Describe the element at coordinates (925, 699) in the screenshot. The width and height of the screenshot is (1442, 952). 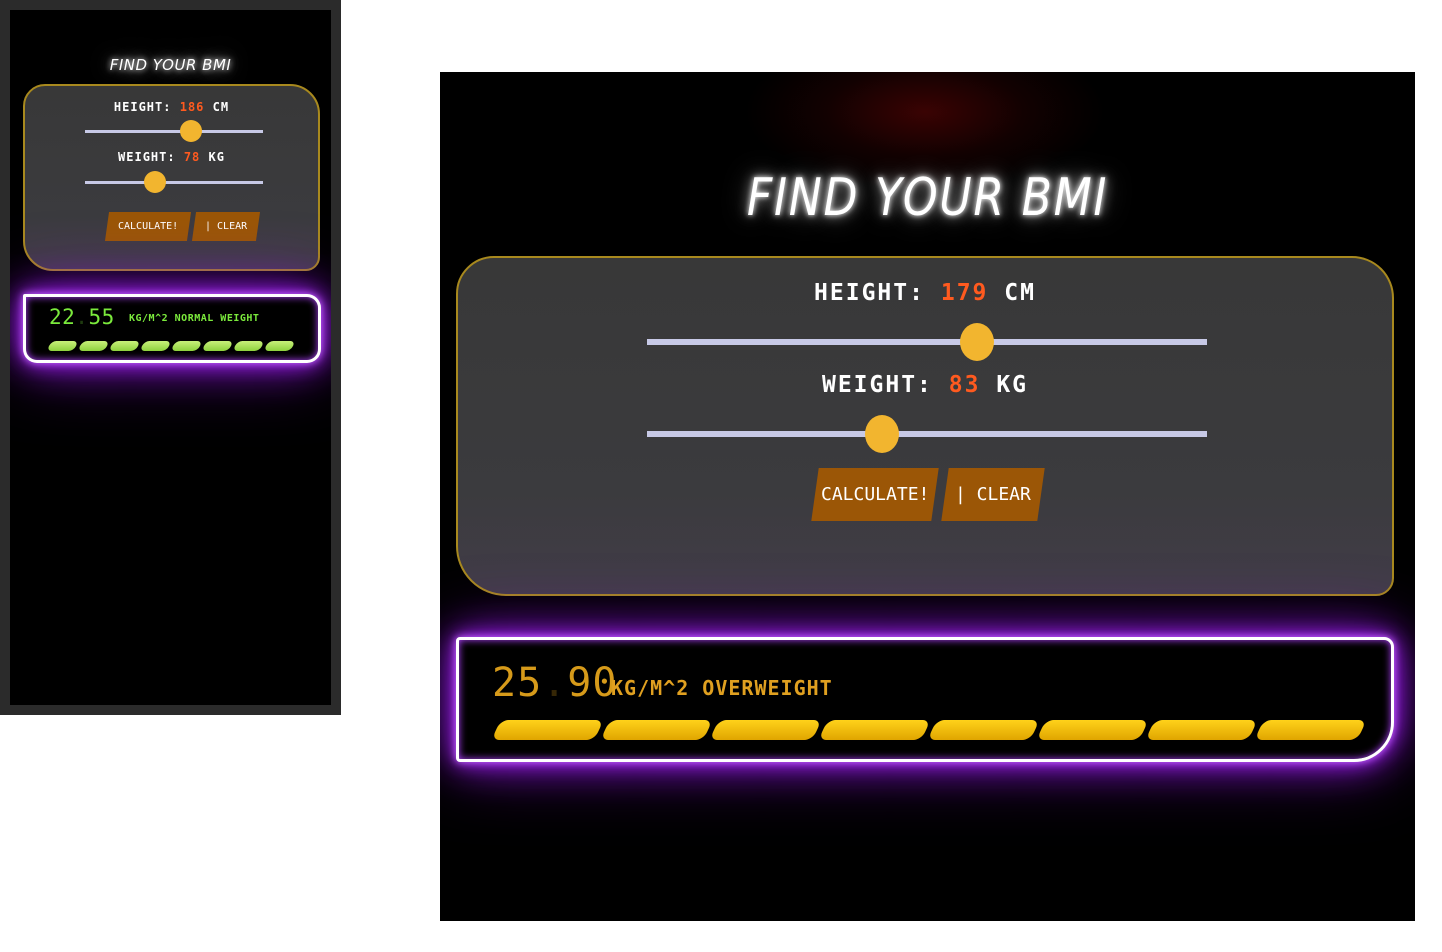
I see `bmi-result-panel: 25.90 KG/M^2 OVERWEIGHT` at that location.